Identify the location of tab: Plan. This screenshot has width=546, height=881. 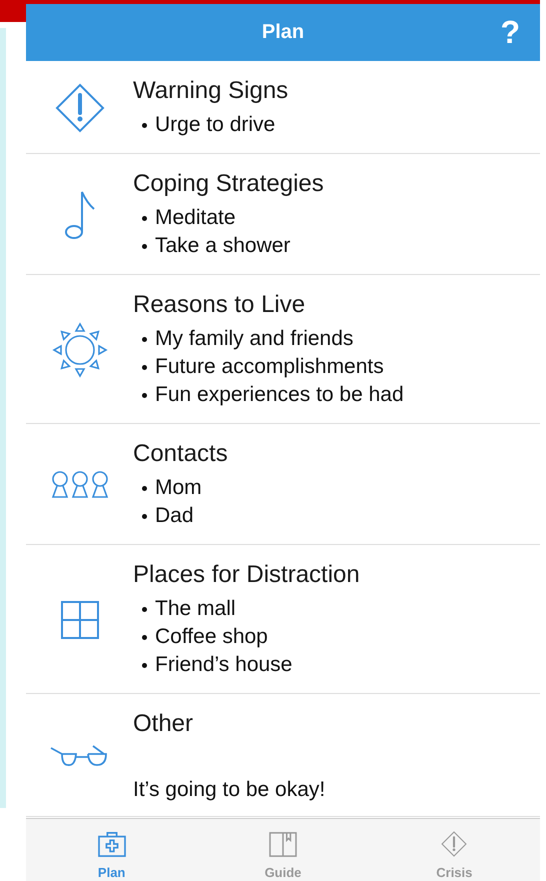
(112, 850).